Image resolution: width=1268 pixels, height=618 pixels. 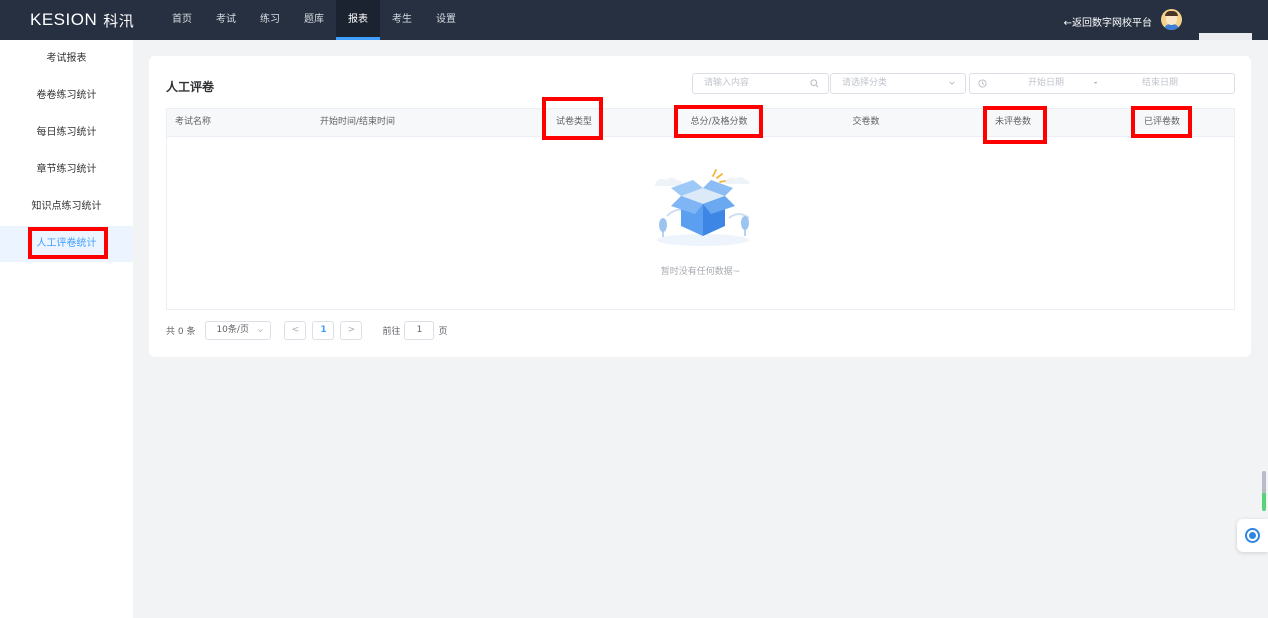 I want to click on sidebar-item-chapter-practice-stats: 章节练习统计, so click(x=66, y=170).